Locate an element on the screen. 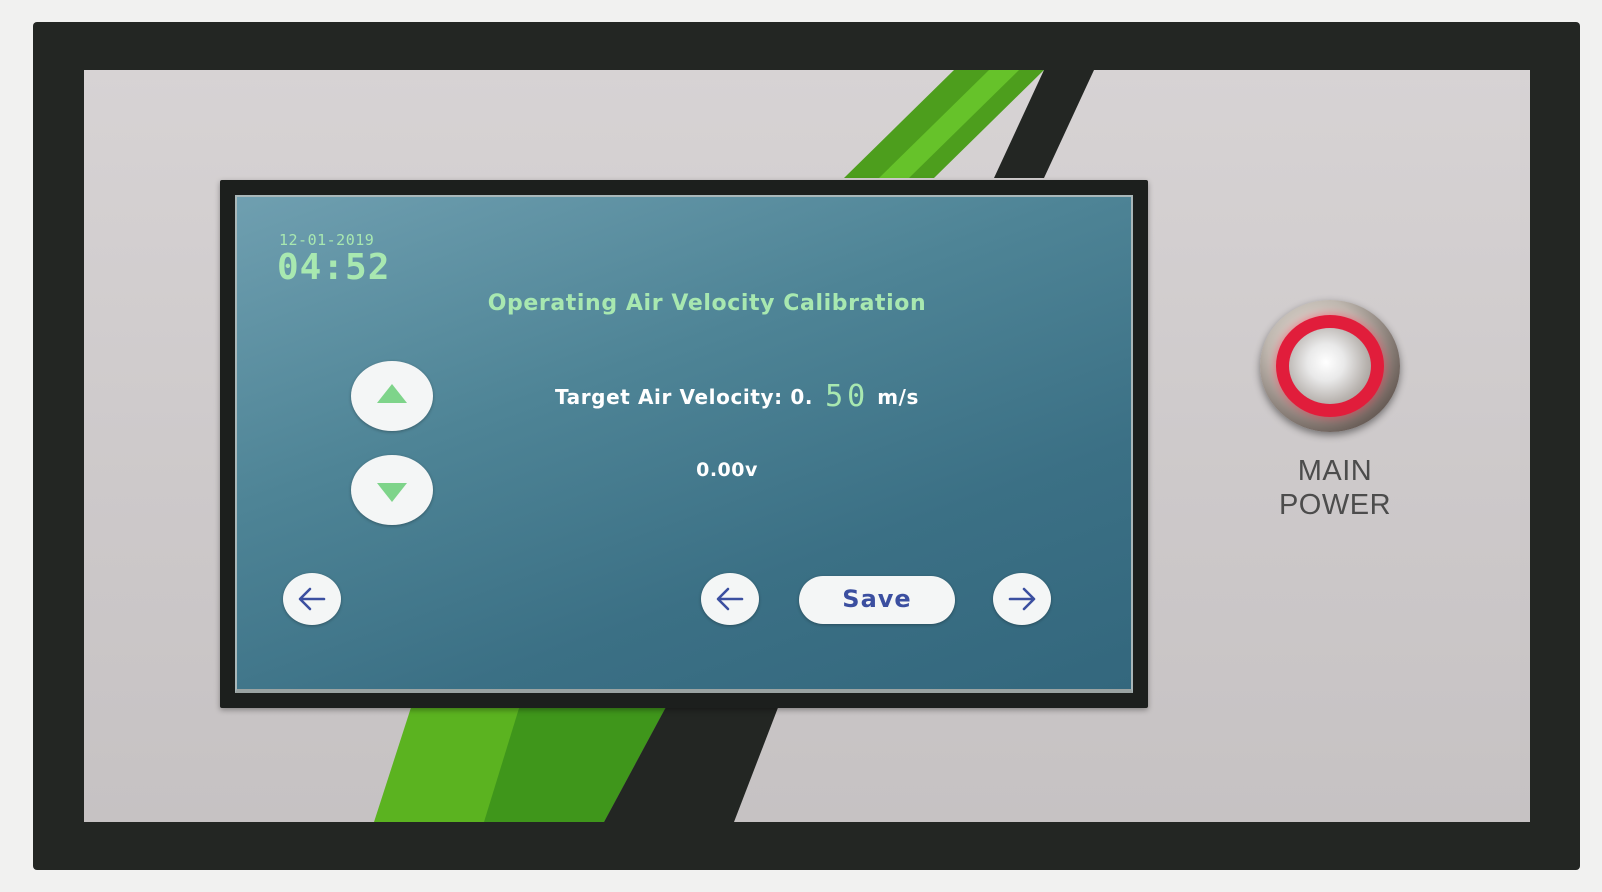 The image size is (1602, 892). triangle-down-icon is located at coordinates (392, 492).